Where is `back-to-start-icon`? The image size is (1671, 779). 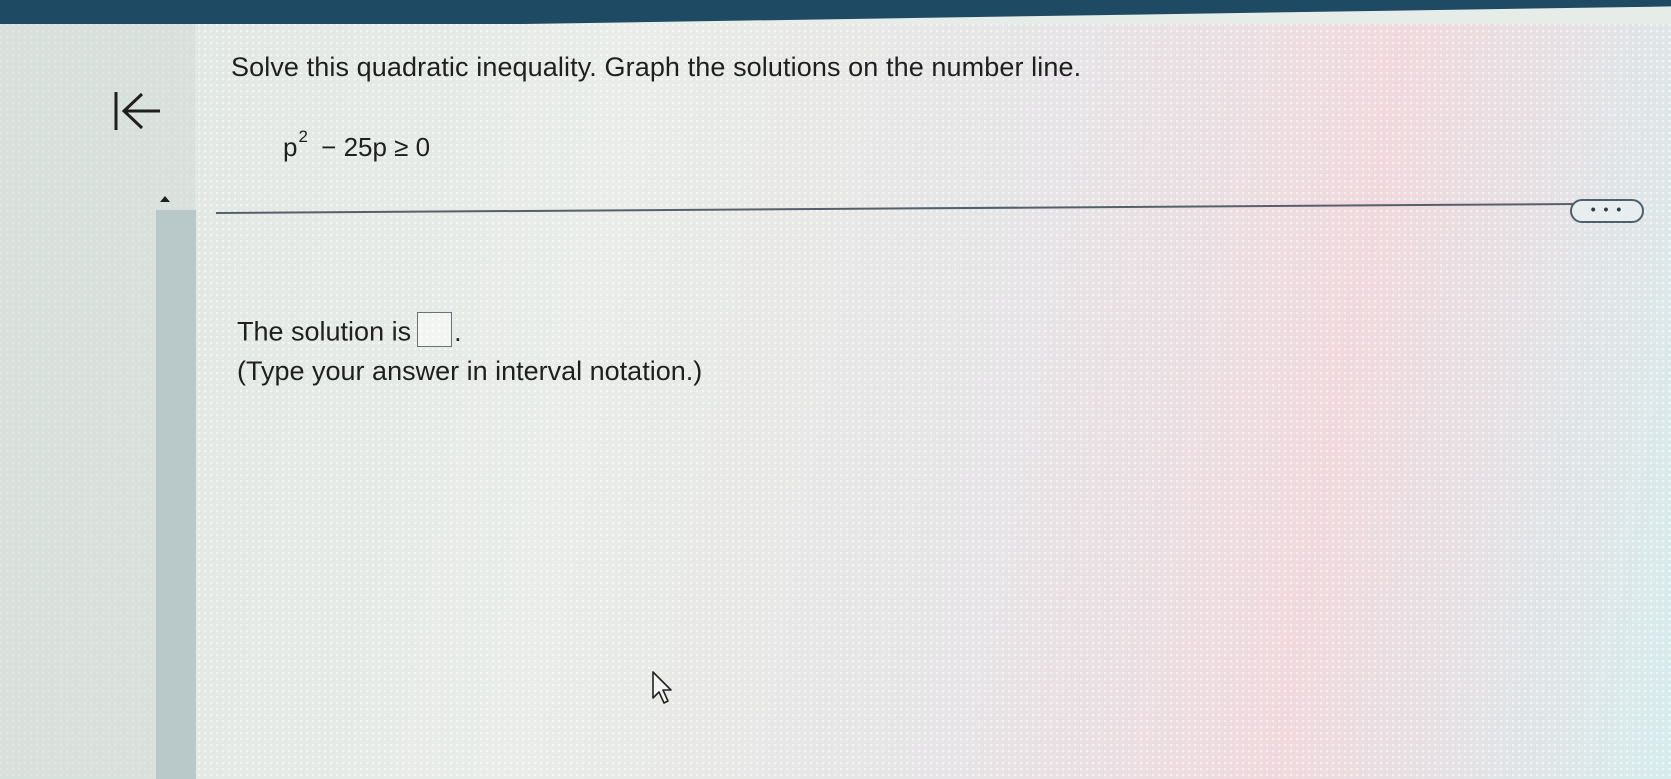 back-to-start-icon is located at coordinates (137, 111).